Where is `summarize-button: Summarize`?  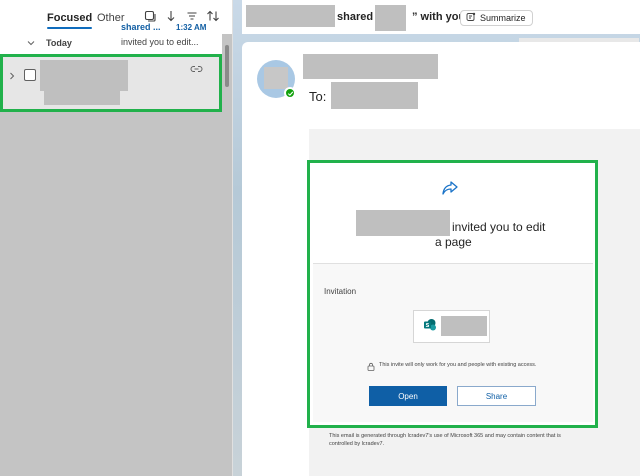 summarize-button: Summarize is located at coordinates (496, 18).